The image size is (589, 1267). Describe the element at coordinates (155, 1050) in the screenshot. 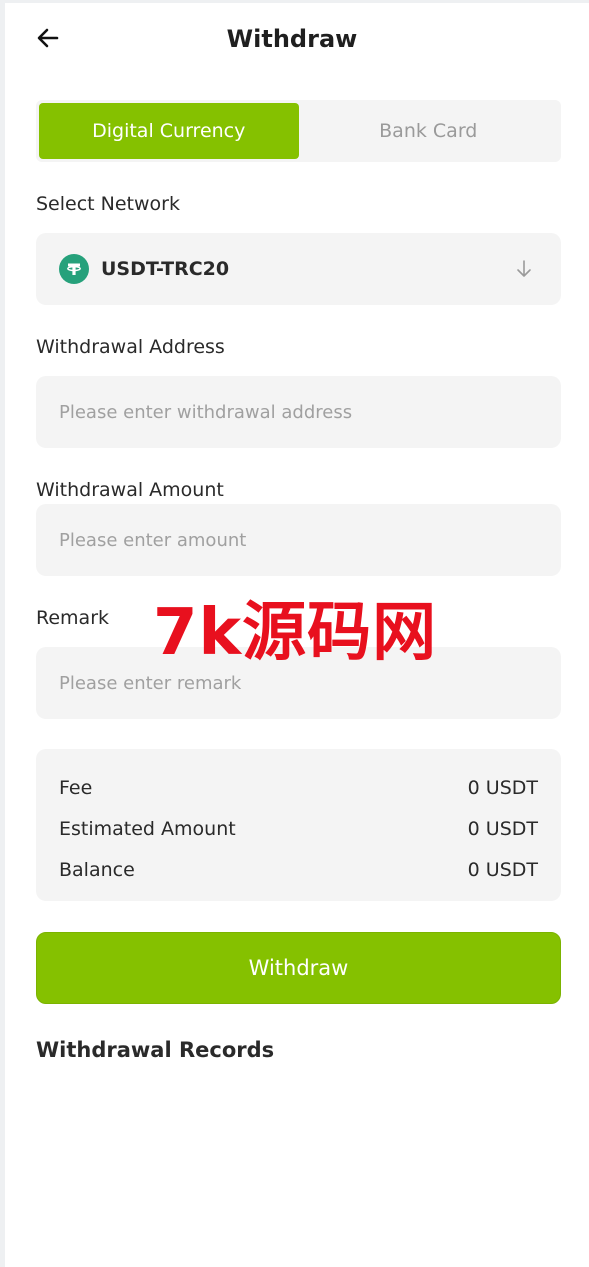

I see `records-title: Withdrawal Records` at that location.